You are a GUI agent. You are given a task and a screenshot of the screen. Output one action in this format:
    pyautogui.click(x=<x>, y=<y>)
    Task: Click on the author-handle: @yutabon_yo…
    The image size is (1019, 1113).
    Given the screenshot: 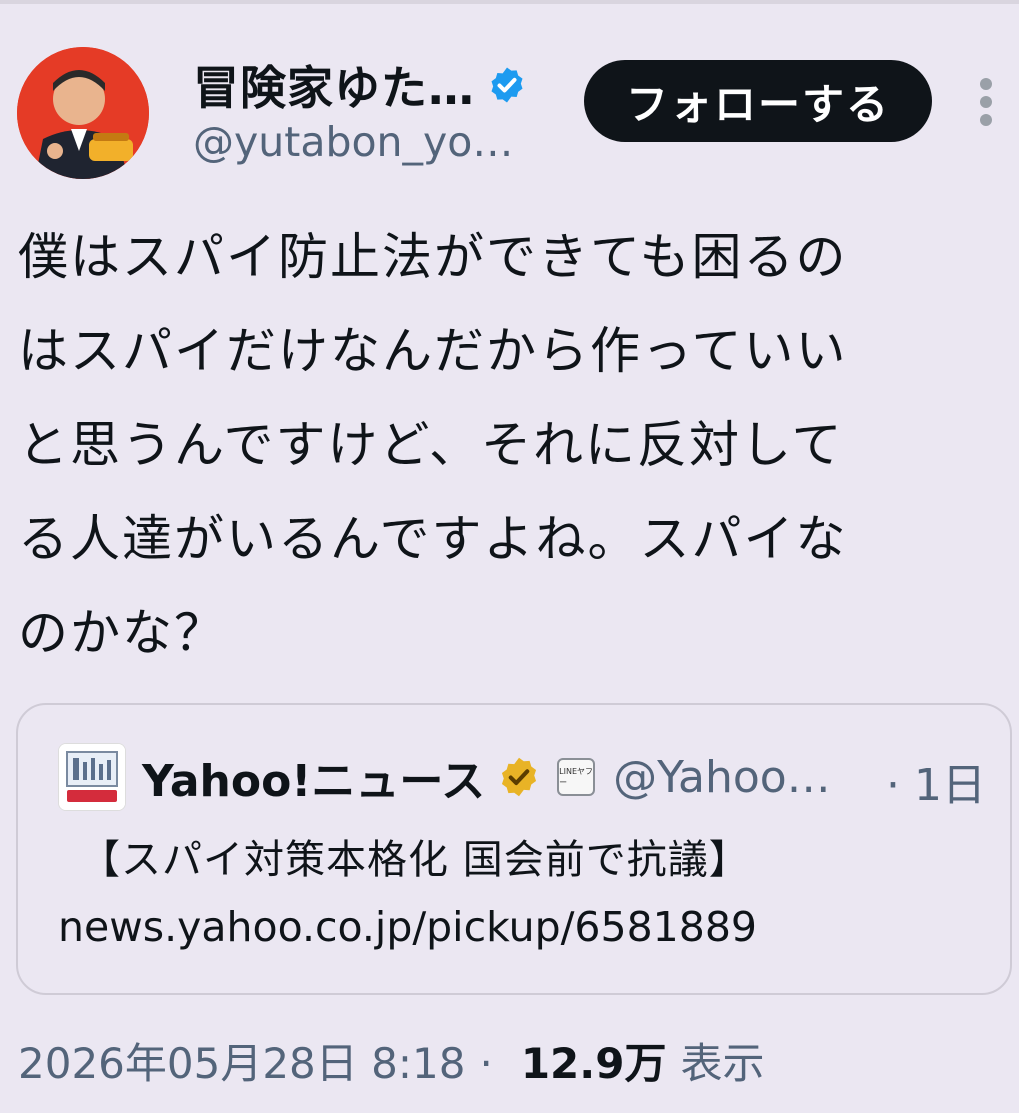 What is the action you would take?
    pyautogui.click(x=353, y=142)
    